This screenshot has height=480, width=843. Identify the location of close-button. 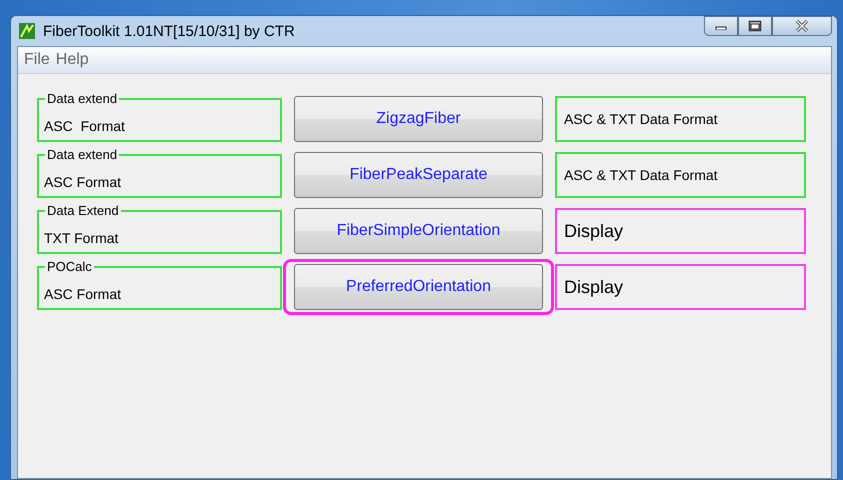
(802, 26).